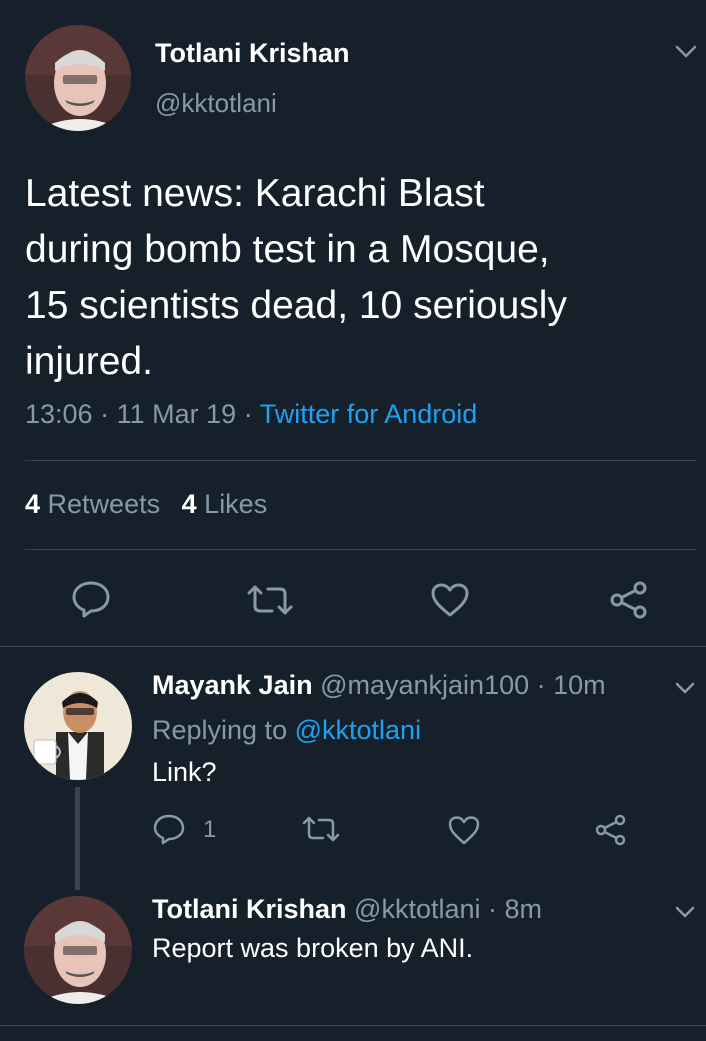  I want to click on likes-label: Likes, so click(236, 504).